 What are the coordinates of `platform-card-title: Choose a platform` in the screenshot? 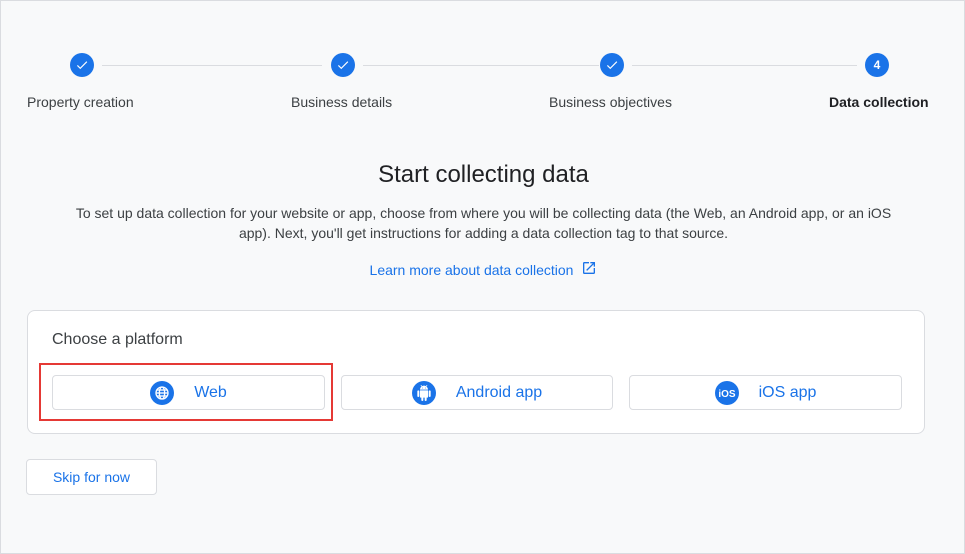 It's located at (117, 339).